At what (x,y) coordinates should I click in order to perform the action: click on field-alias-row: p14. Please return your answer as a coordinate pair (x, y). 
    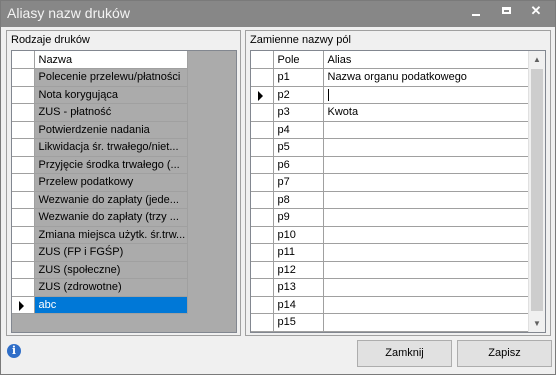
    Looking at the image, I should click on (390, 305).